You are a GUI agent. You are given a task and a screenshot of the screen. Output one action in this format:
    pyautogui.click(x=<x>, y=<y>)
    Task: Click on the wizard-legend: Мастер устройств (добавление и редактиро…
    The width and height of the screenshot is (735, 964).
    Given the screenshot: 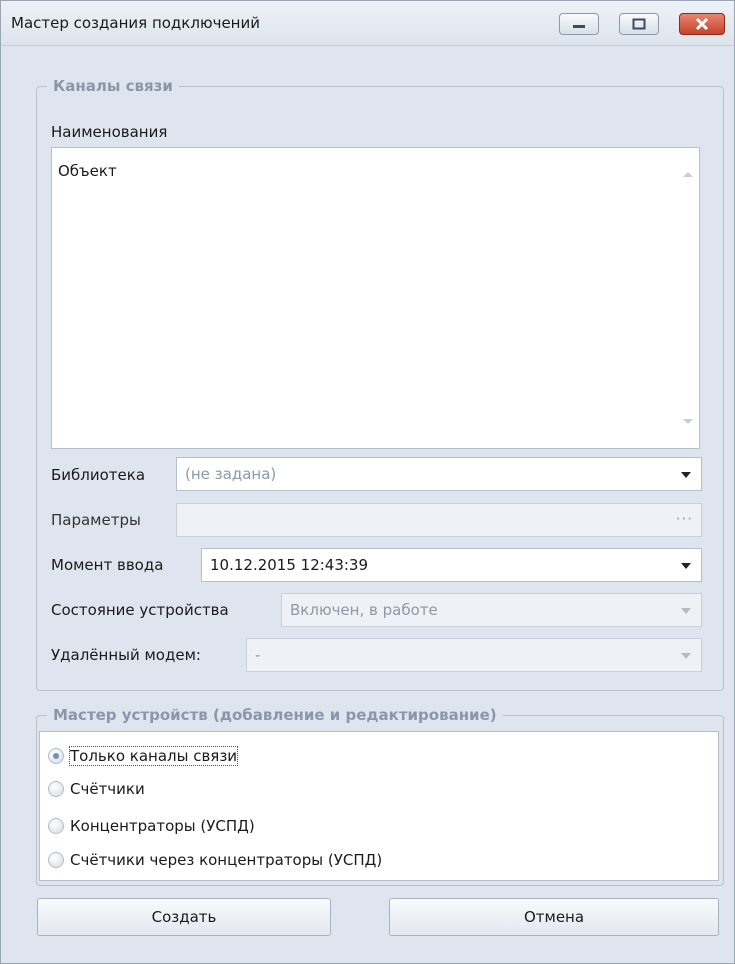 What is the action you would take?
    pyautogui.click(x=275, y=715)
    